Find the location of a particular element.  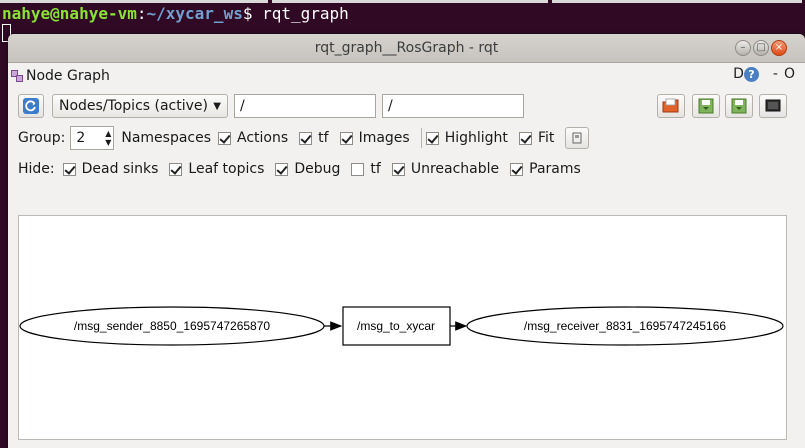

images-option: Images is located at coordinates (374, 138).